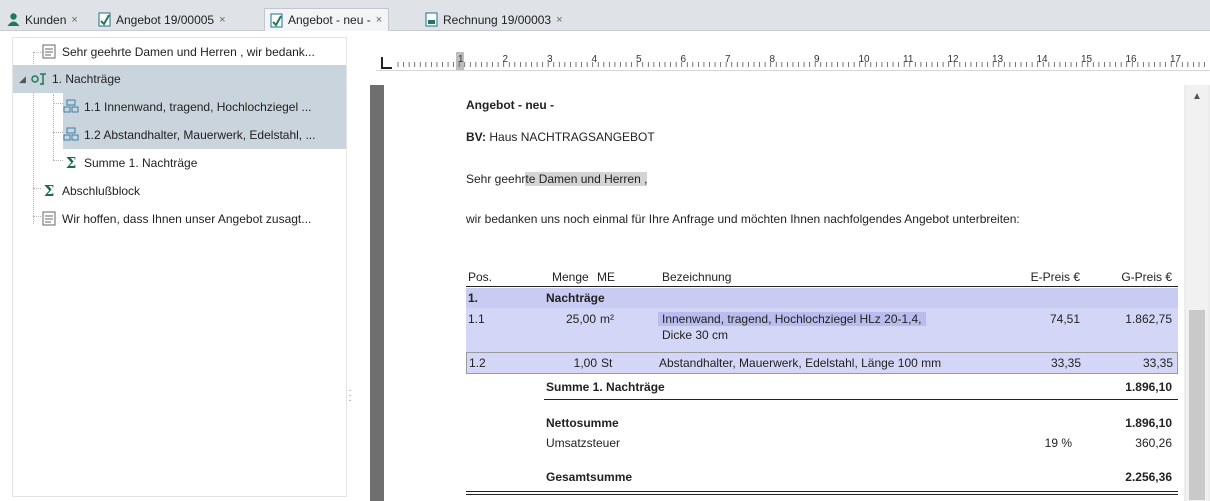 The image size is (1210, 501). What do you see at coordinates (386, 63) in the screenshot?
I see `tab-stop-icon` at bounding box center [386, 63].